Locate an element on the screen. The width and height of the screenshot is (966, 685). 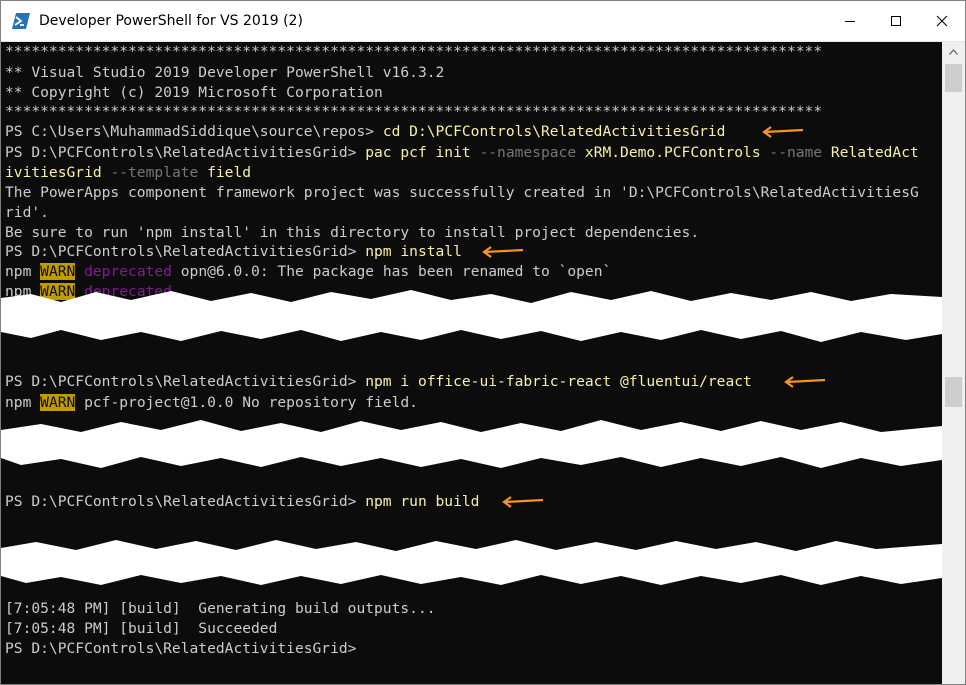
output-success-wrap: rid'. is located at coordinates (27, 212).